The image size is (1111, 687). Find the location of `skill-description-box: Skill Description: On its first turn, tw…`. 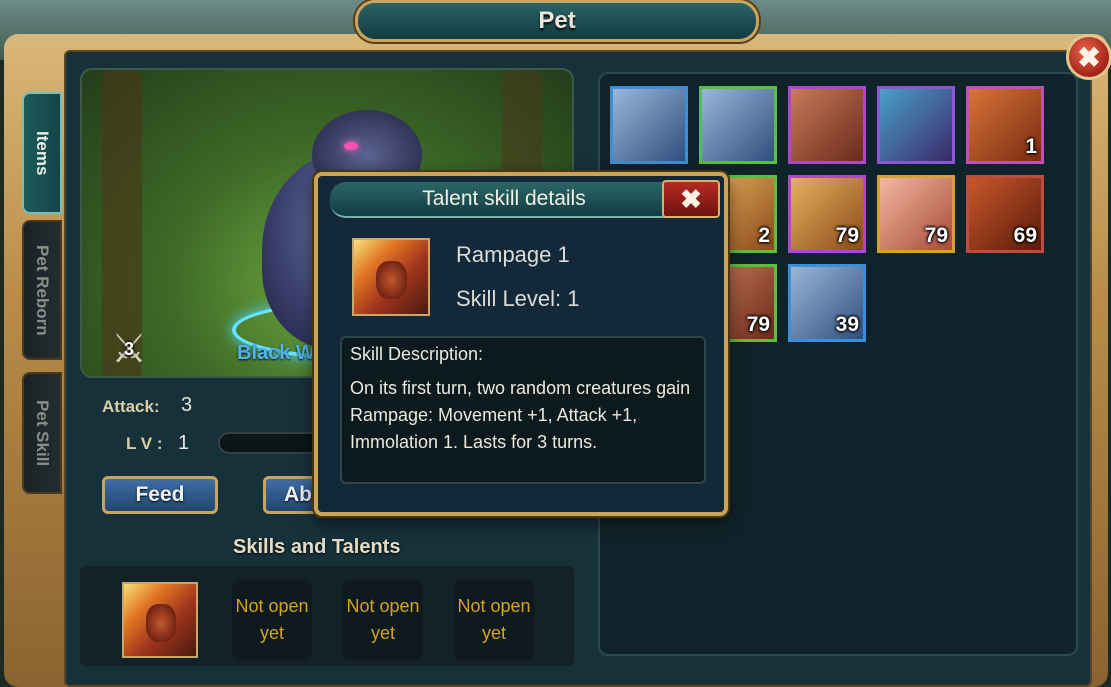

skill-description-box: Skill Description: On its first turn, tw… is located at coordinates (523, 410).